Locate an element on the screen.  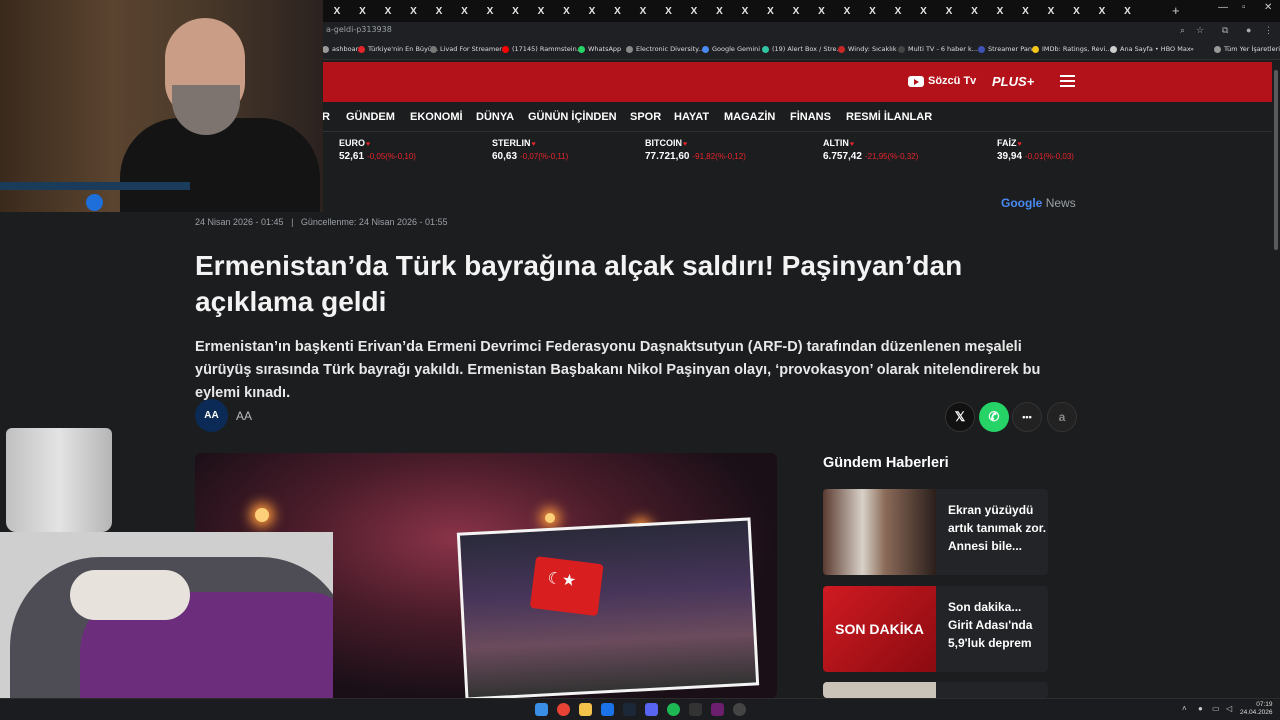
share-whatsapp-button: ✆ is located at coordinates (994, 417).